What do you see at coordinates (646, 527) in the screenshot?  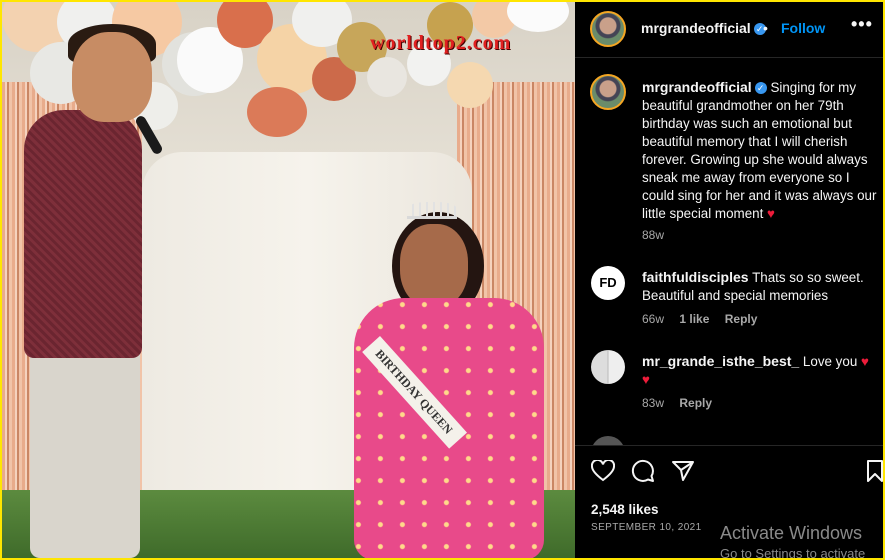 I see `post-date: SEPTEMBER 10, 2021` at bounding box center [646, 527].